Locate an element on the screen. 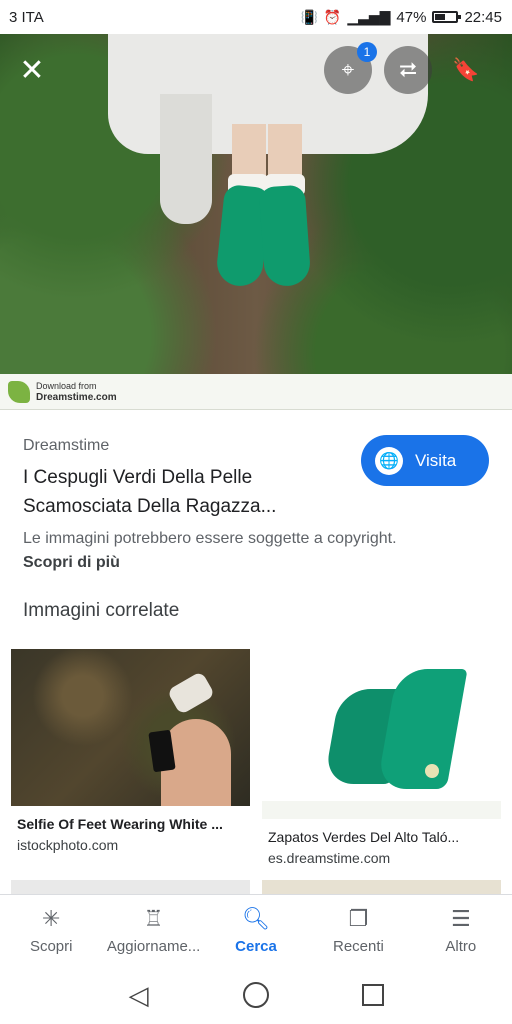 Image resolution: width=512 pixels, height=1024 pixels. battery-percent: 47% is located at coordinates (411, 17).